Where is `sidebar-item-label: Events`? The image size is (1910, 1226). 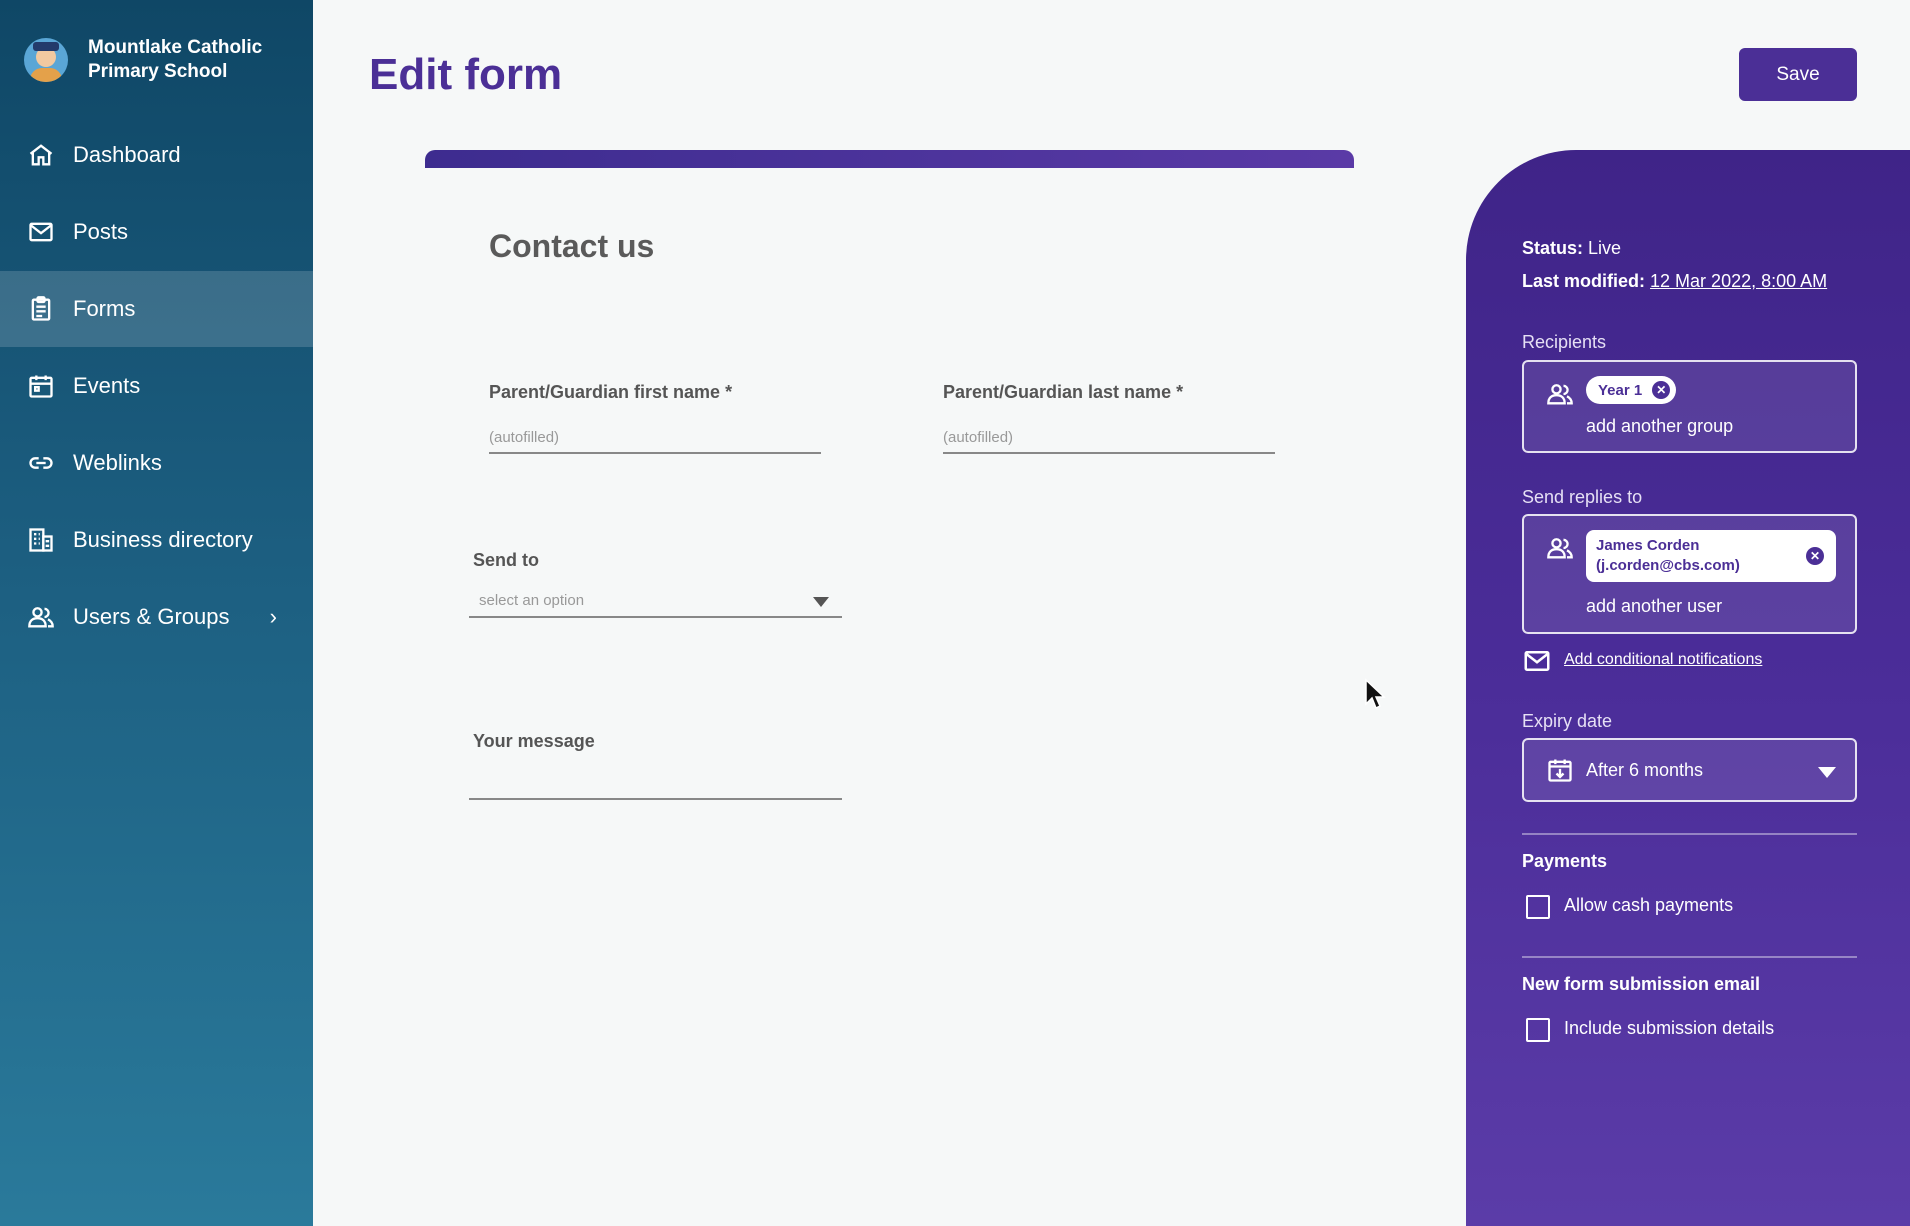
sidebar-item-label: Events is located at coordinates (107, 385).